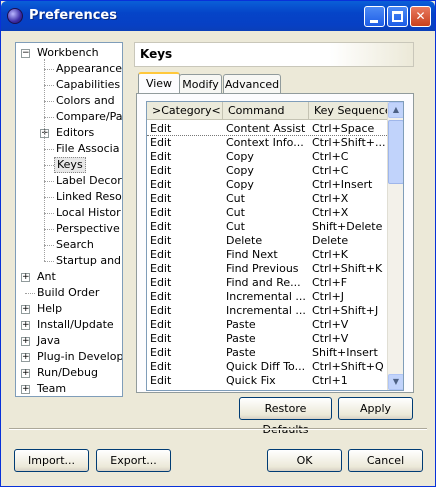  What do you see at coordinates (69, 197) in the screenshot?
I see `tree-item: Linked Reso` at bounding box center [69, 197].